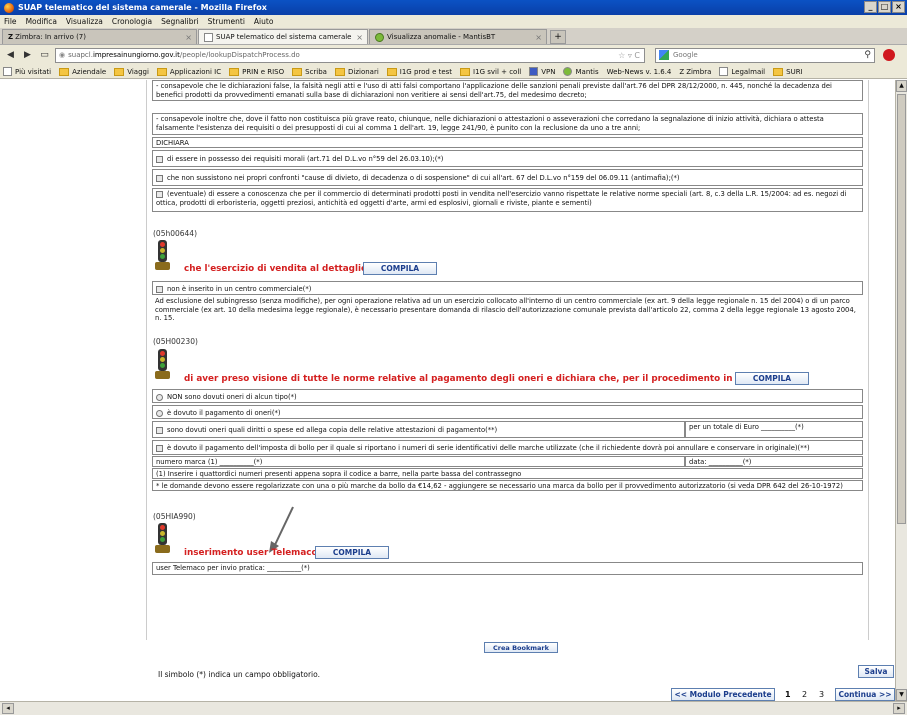 The image size is (907, 715). Describe the element at coordinates (774, 461) in the screenshot. I see `data-field: data: __________(*)` at that location.